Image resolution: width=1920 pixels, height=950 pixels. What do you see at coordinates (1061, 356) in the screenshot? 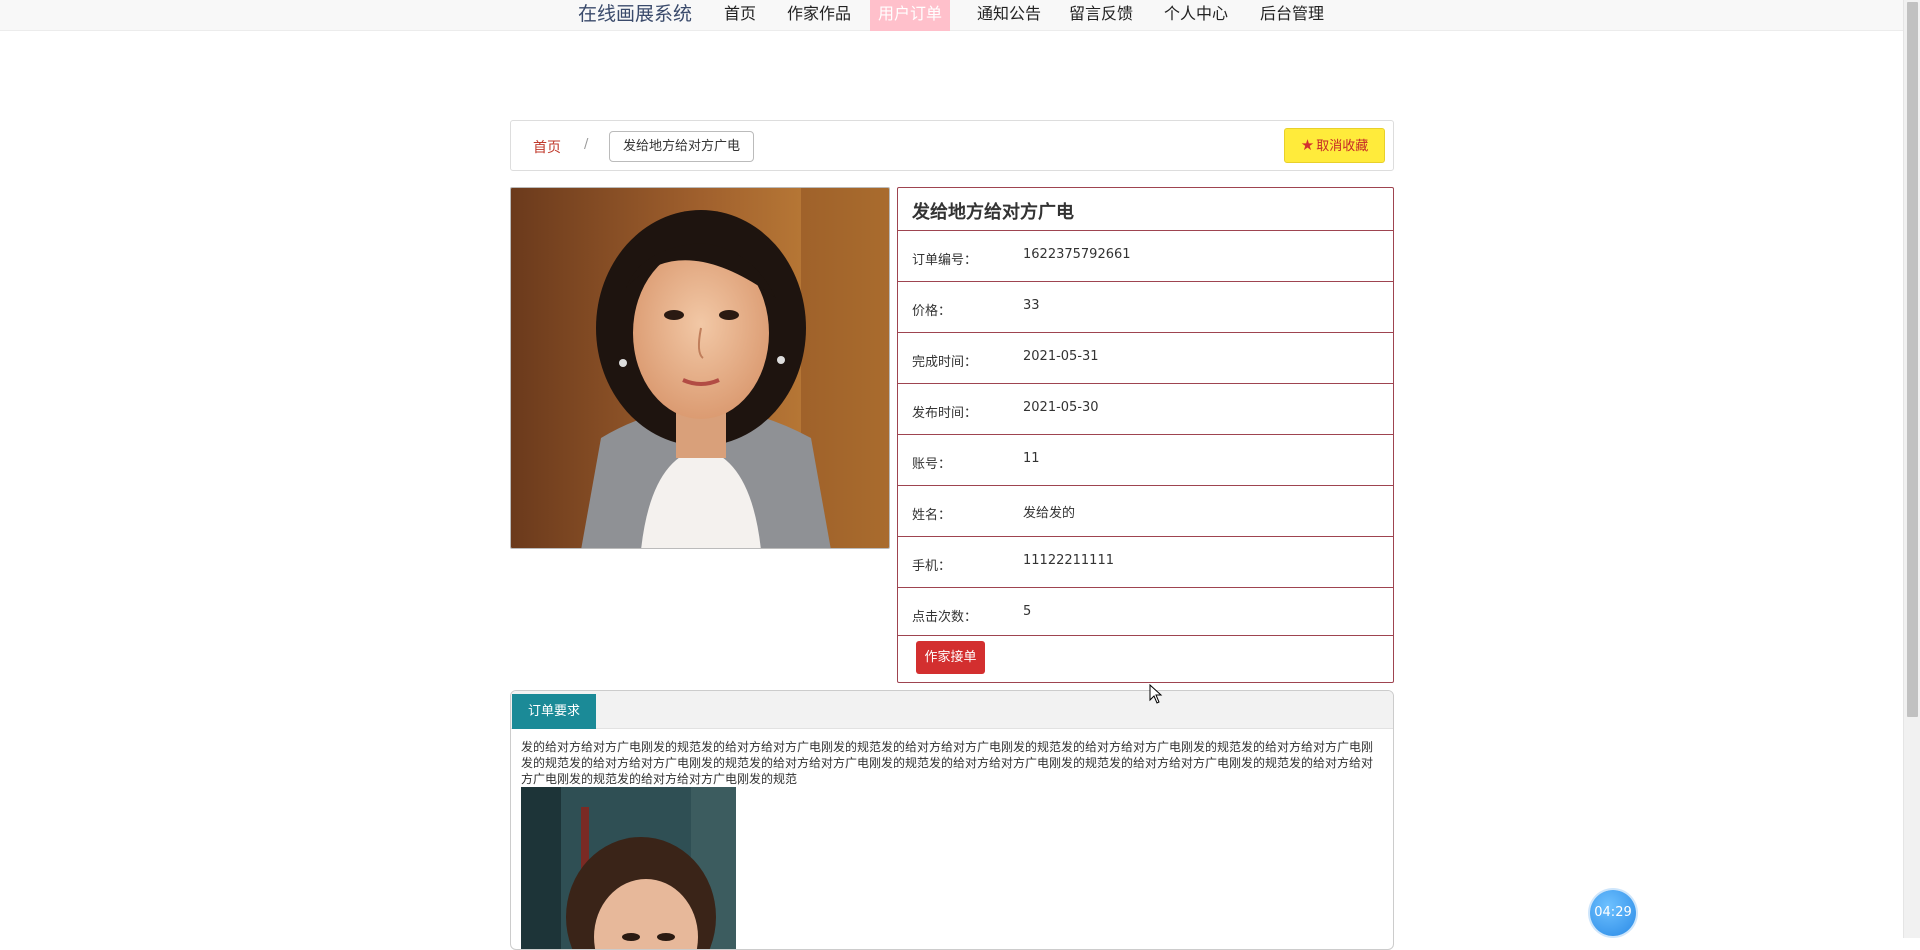
I see `detail-value: 2021-05-31` at bounding box center [1061, 356].